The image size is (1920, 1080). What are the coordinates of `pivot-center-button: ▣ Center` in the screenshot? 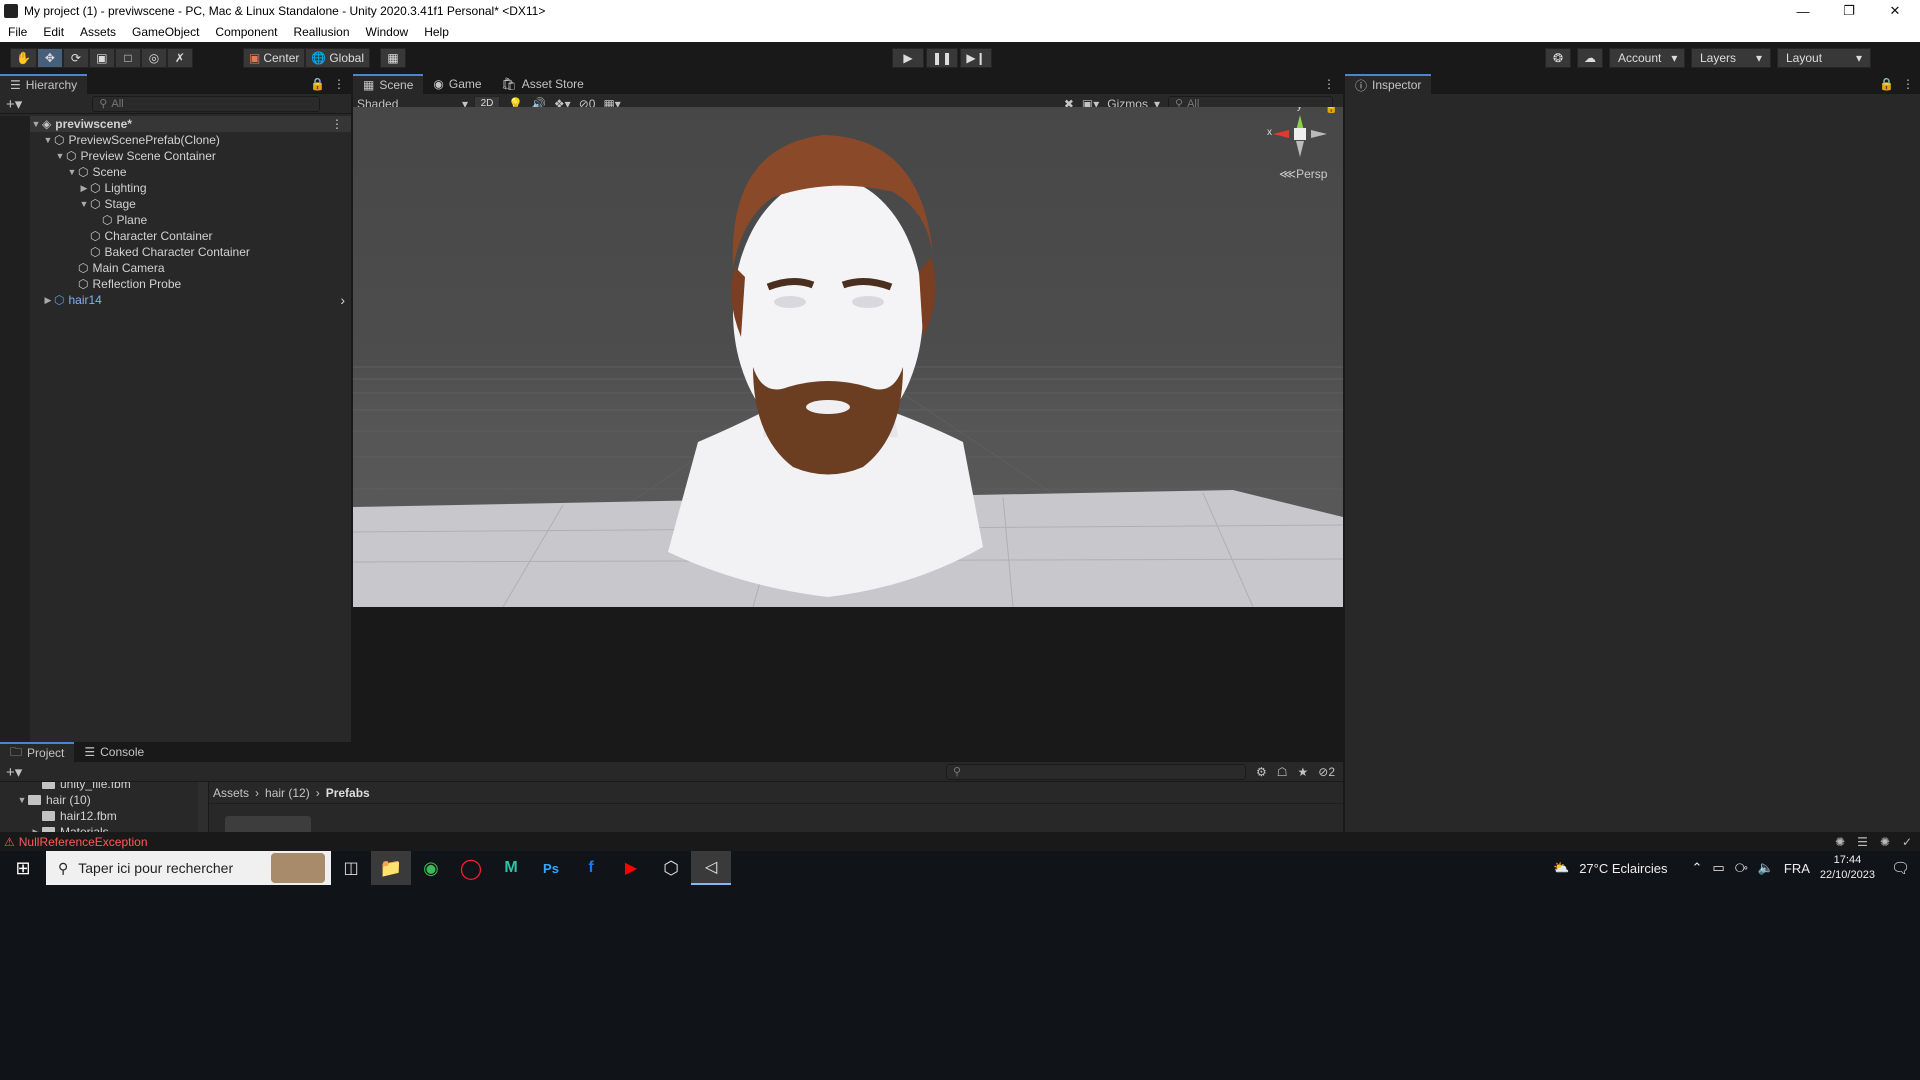 It's located at (274, 58).